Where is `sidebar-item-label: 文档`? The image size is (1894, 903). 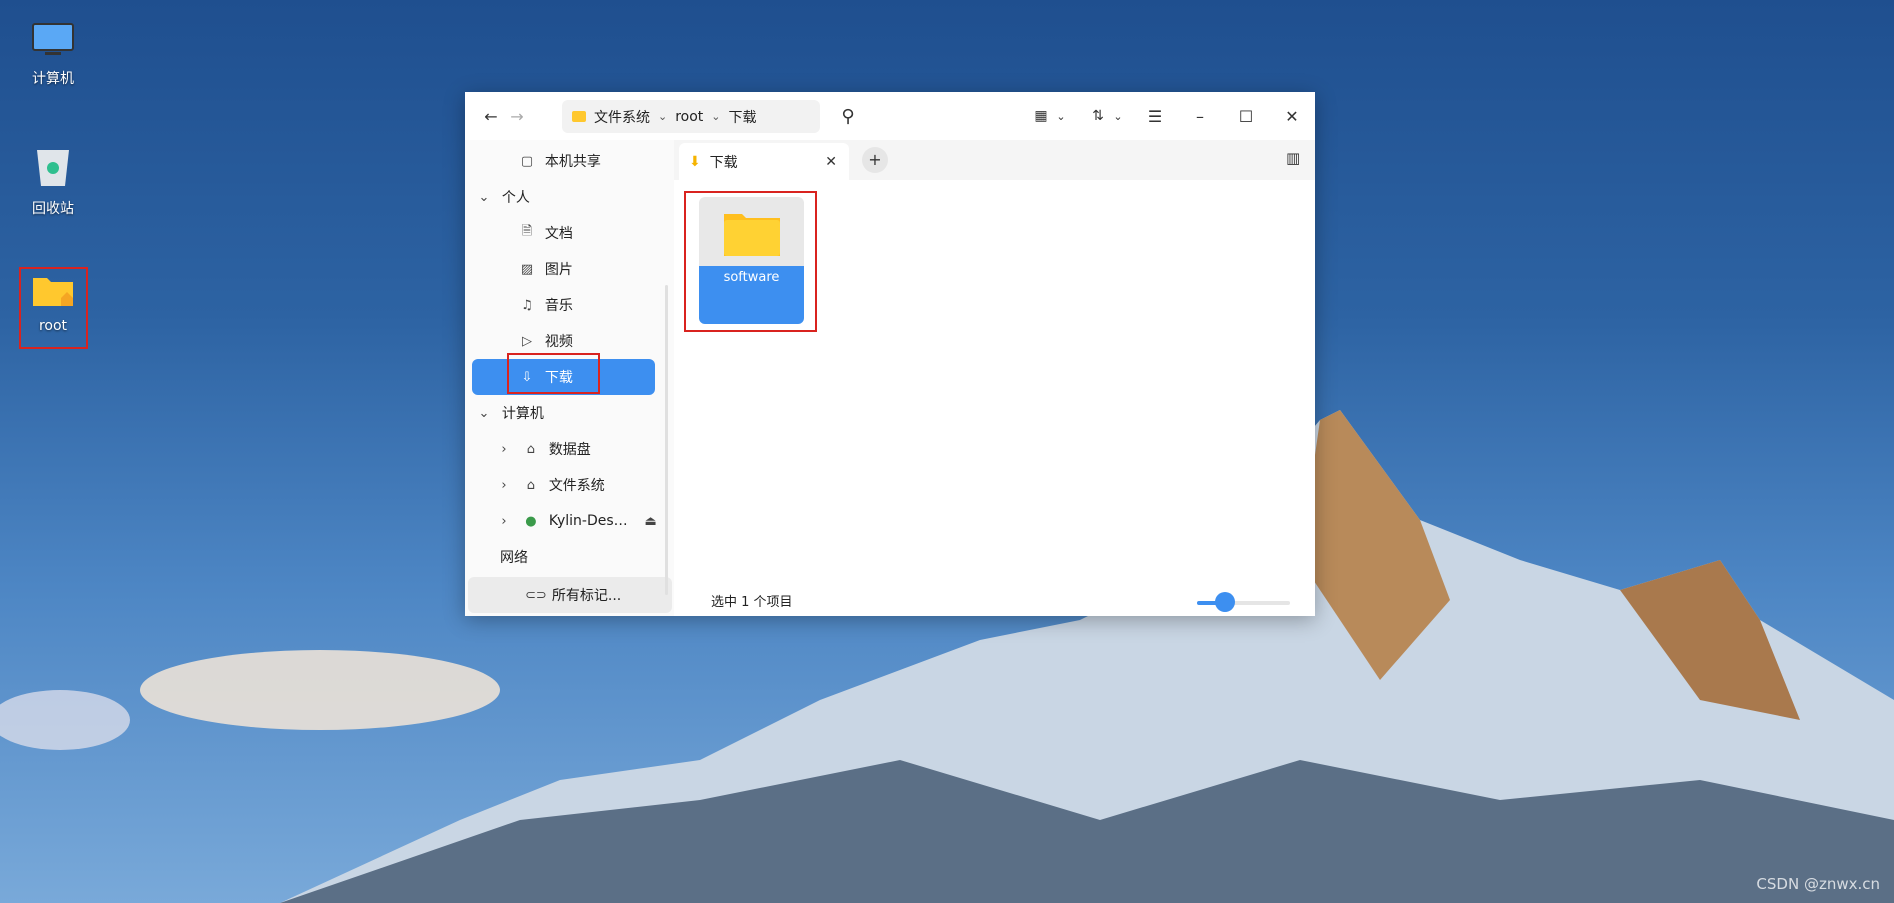 sidebar-item-label: 文档 is located at coordinates (558, 234).